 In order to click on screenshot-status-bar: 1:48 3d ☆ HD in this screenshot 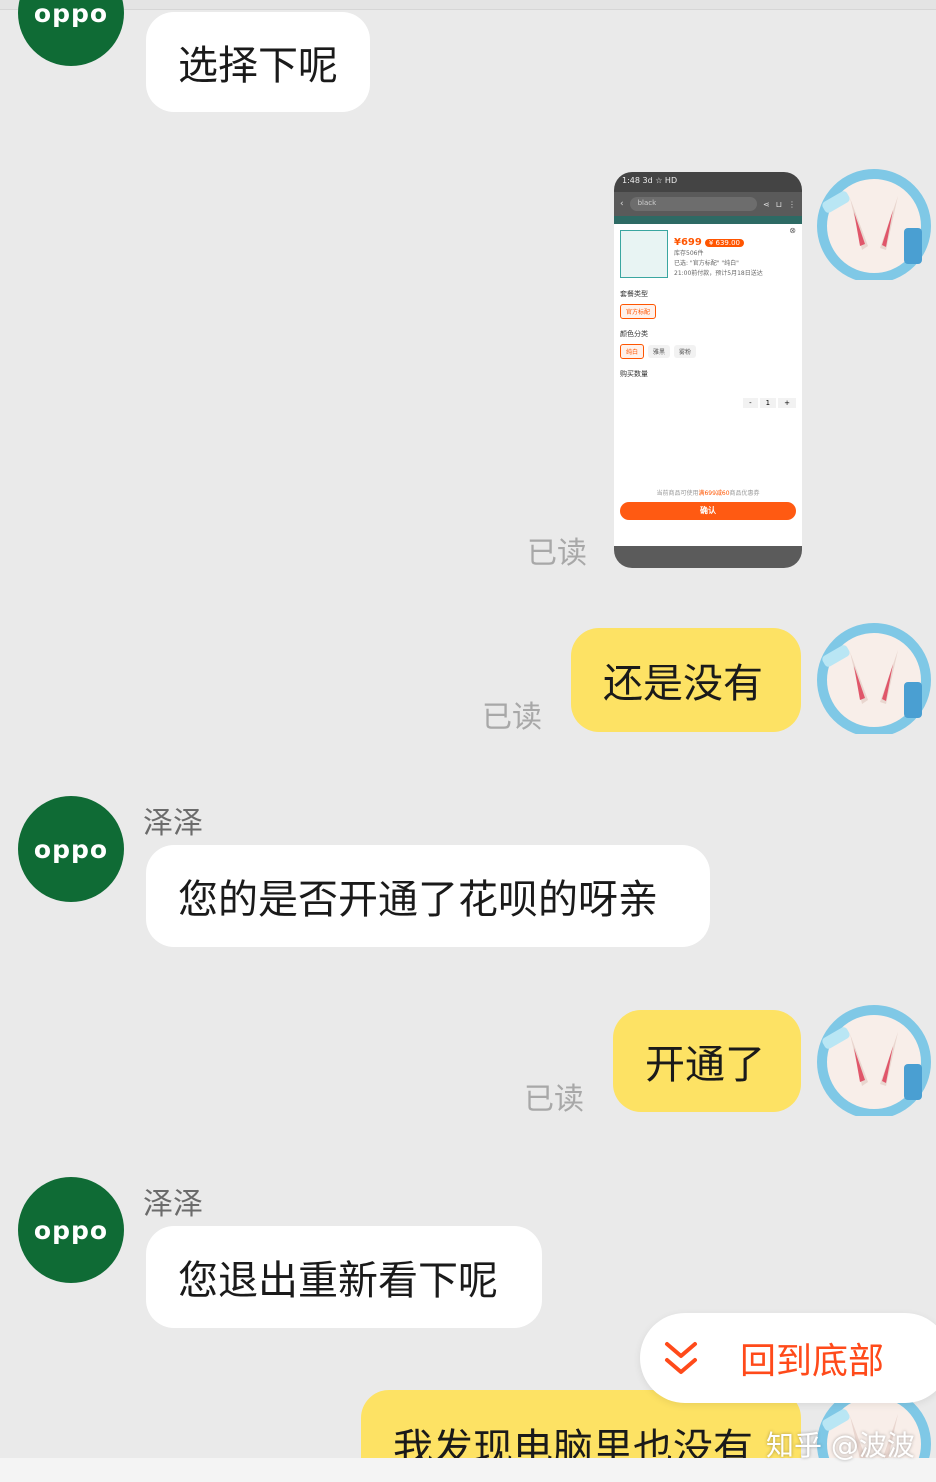, I will do `click(708, 182)`.